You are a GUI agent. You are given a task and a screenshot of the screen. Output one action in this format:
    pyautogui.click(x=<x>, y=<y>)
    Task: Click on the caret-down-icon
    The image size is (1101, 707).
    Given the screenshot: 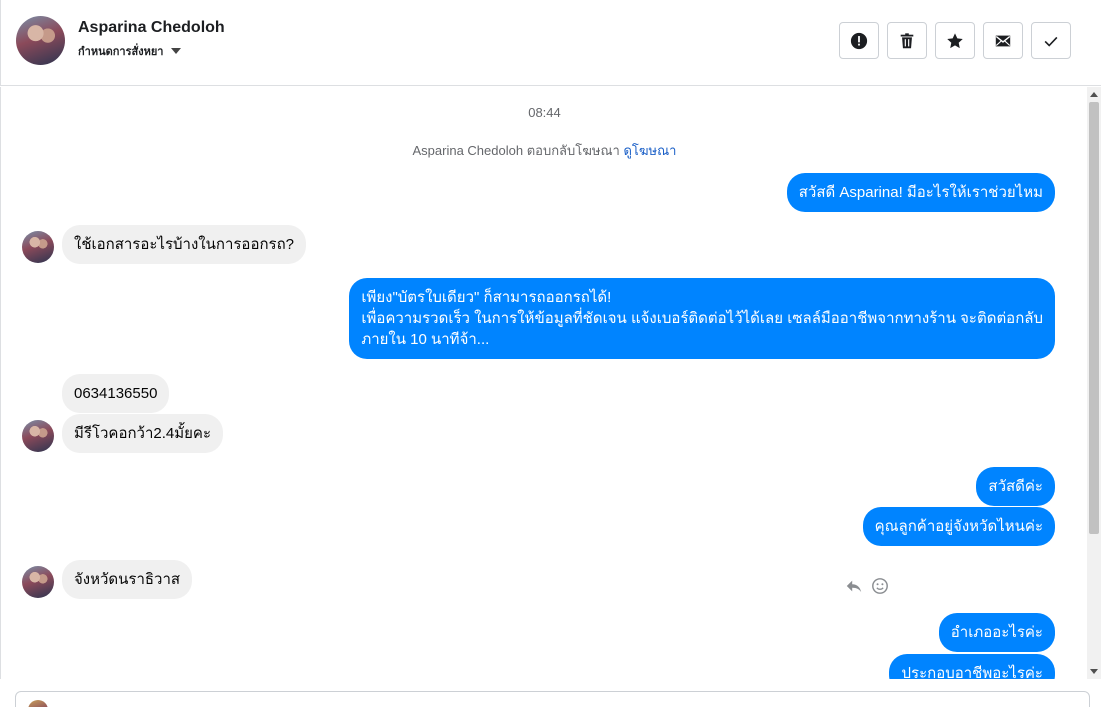 What is the action you would take?
    pyautogui.click(x=176, y=51)
    